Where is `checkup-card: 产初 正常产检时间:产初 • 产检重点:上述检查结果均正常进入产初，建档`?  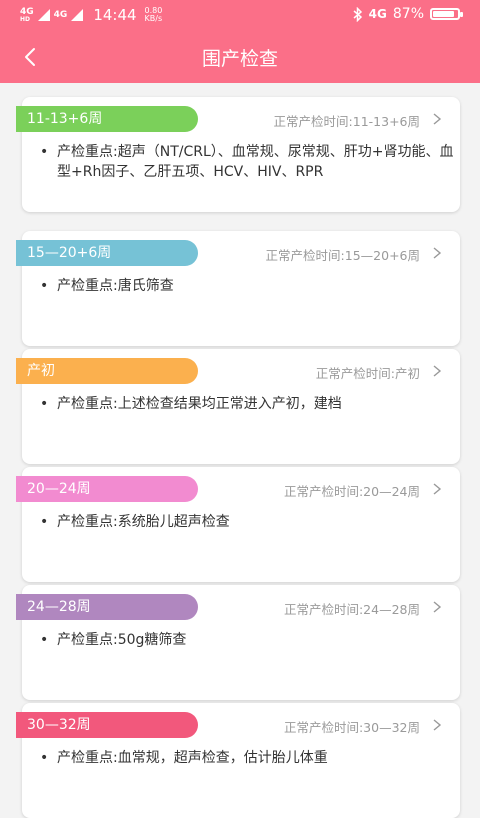 checkup-card: 产初 正常产检时间:产初 • 产检重点:上述检查结果均正常进入产初，建档 is located at coordinates (238, 406).